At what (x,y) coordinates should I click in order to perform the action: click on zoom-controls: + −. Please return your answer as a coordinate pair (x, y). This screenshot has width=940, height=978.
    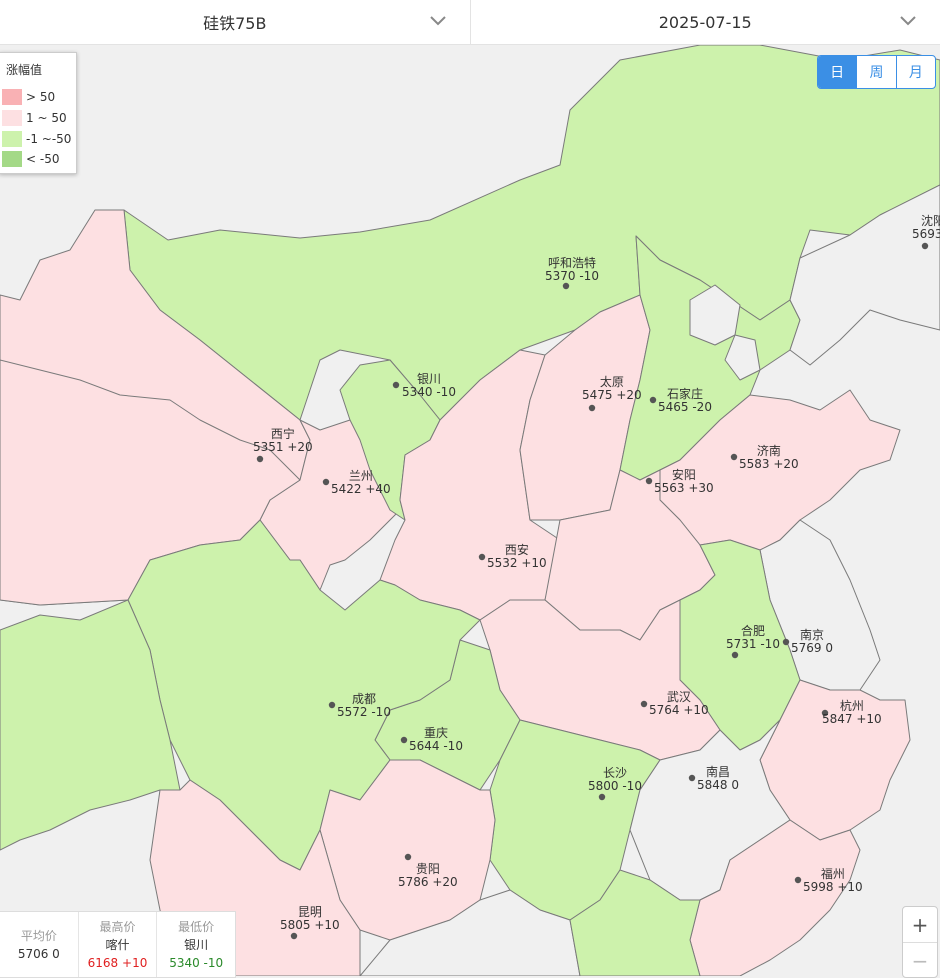
    Looking at the image, I should click on (920, 942).